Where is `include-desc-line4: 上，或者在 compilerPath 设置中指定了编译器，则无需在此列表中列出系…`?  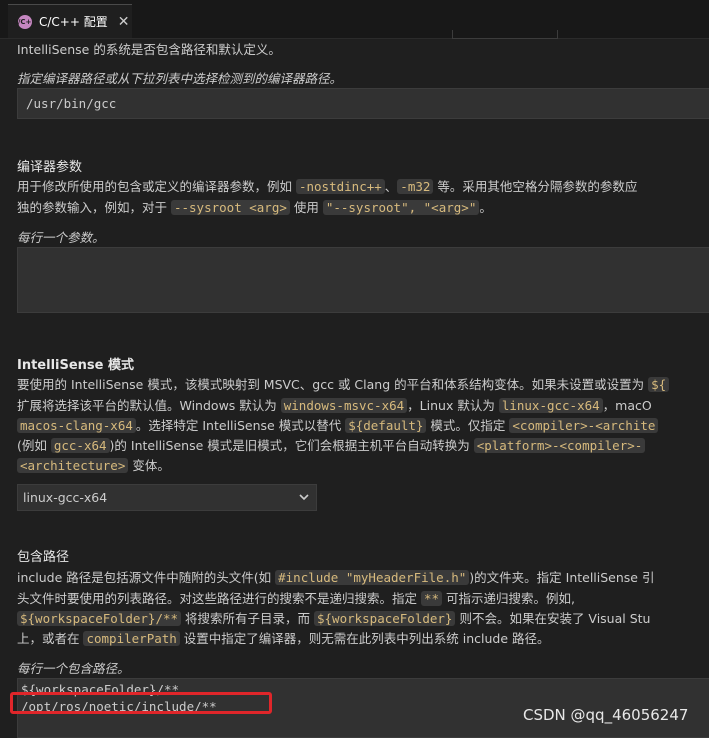 include-desc-line4: 上，或者在 compilerPath 设置中指定了编译器，则无需在此列表中列出系… is located at coordinates (283, 638).